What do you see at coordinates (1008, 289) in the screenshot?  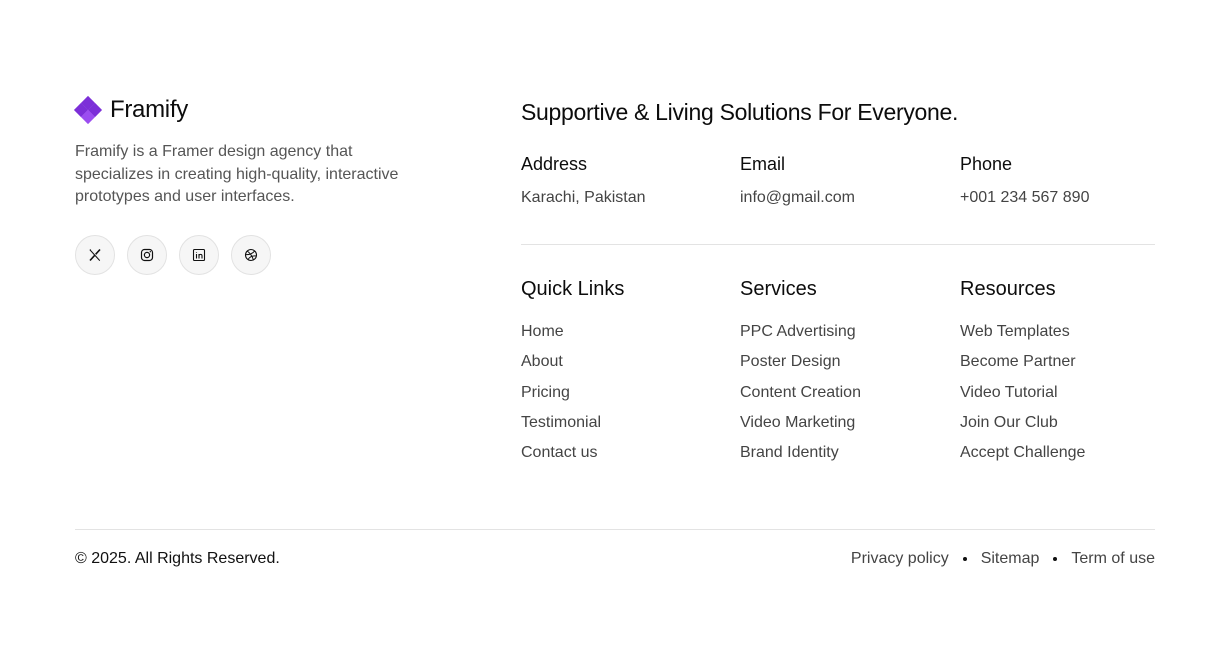 I see `resources-title: Resources` at bounding box center [1008, 289].